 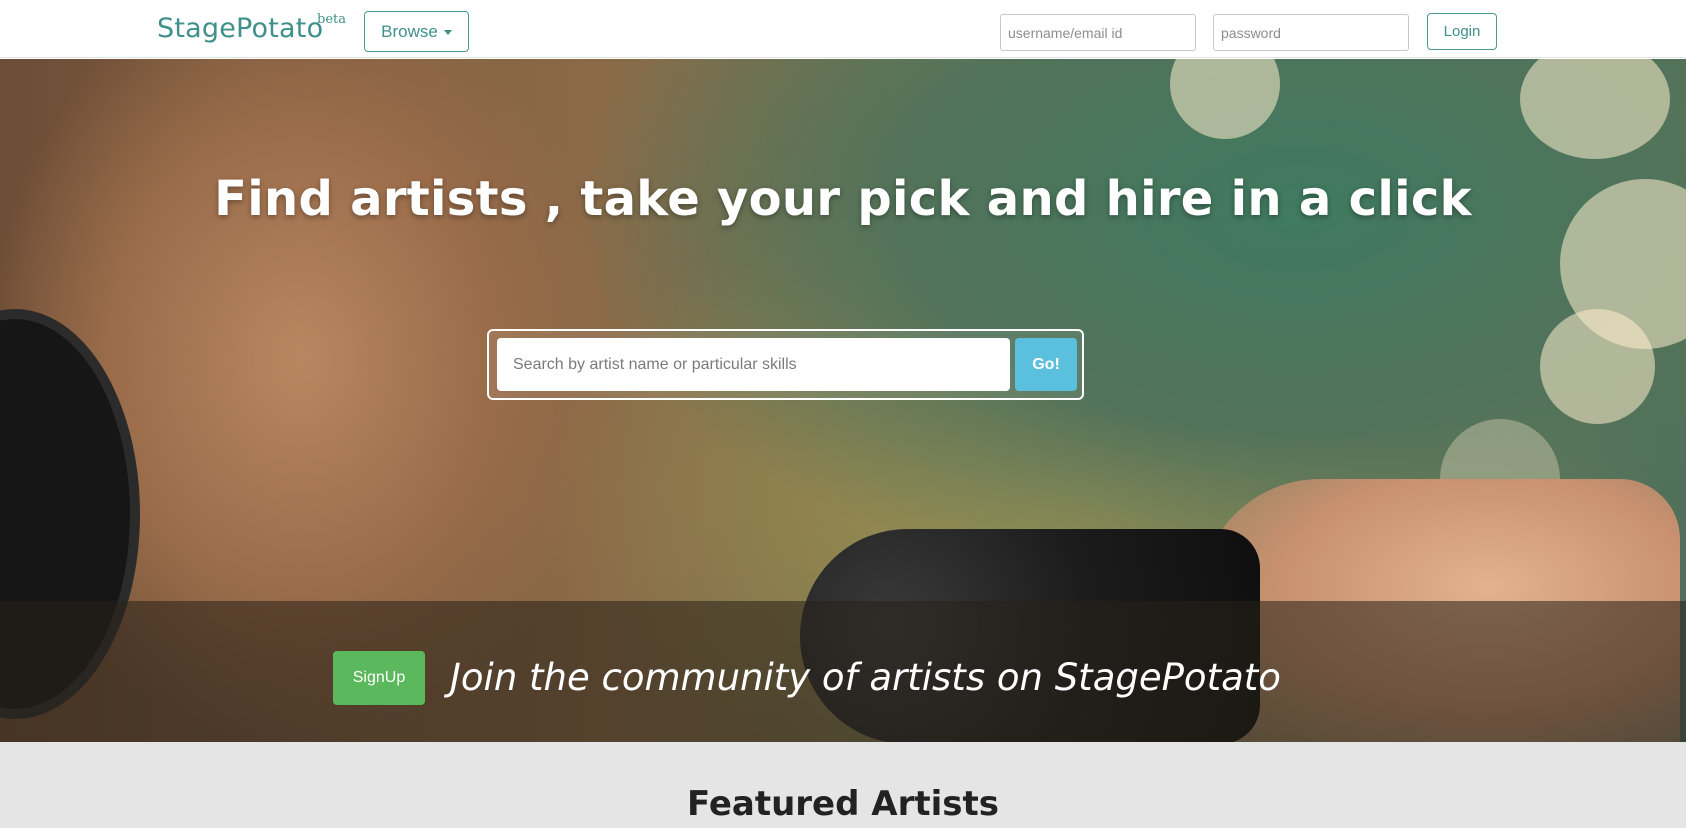 I want to click on beta-badge: beta, so click(x=331, y=19).